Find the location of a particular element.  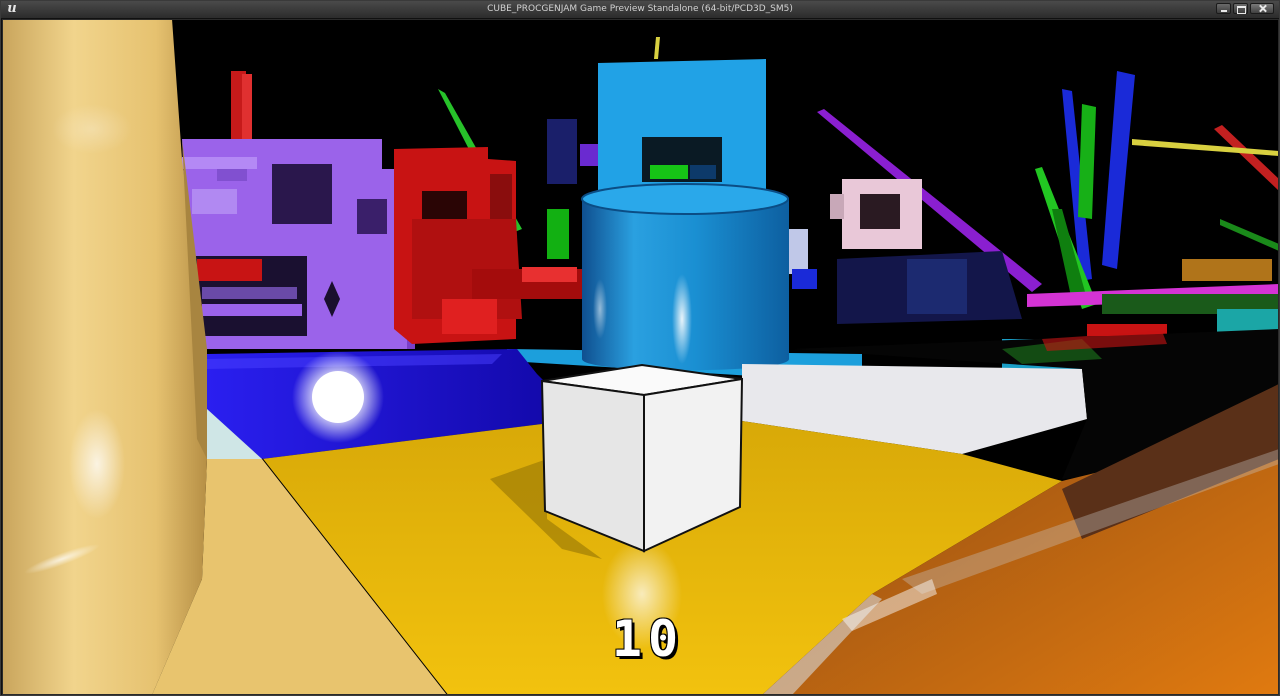

maximize-button is located at coordinates (1240, 8).